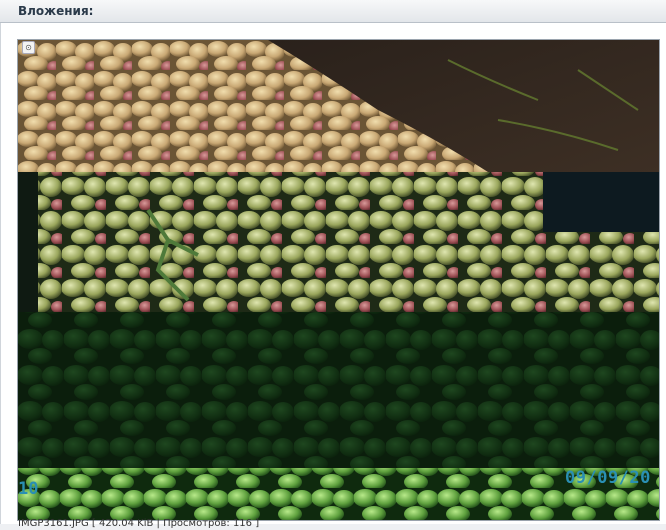 The height and width of the screenshot is (530, 666). I want to click on zoom-icon: ⊙, so click(28, 47).